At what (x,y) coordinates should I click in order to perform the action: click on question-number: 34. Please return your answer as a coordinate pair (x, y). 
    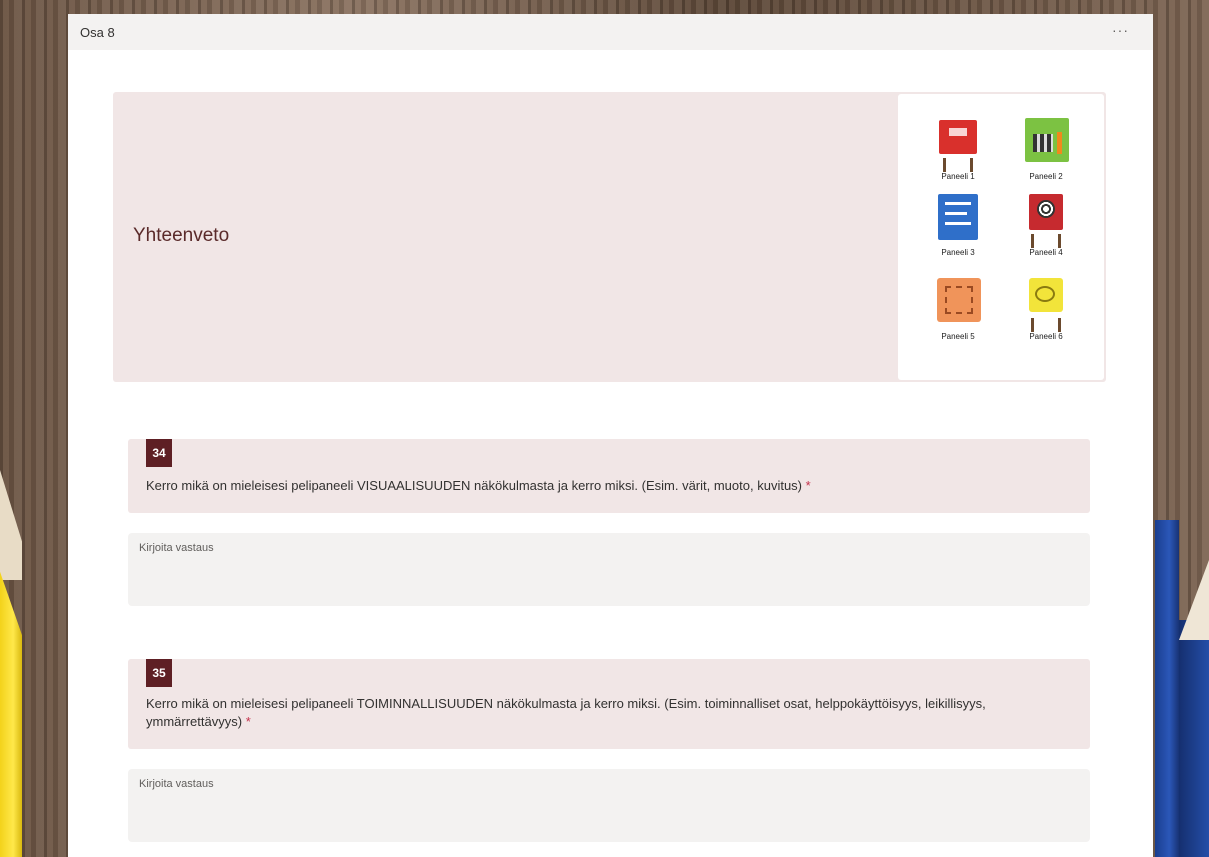
    Looking at the image, I should click on (159, 453).